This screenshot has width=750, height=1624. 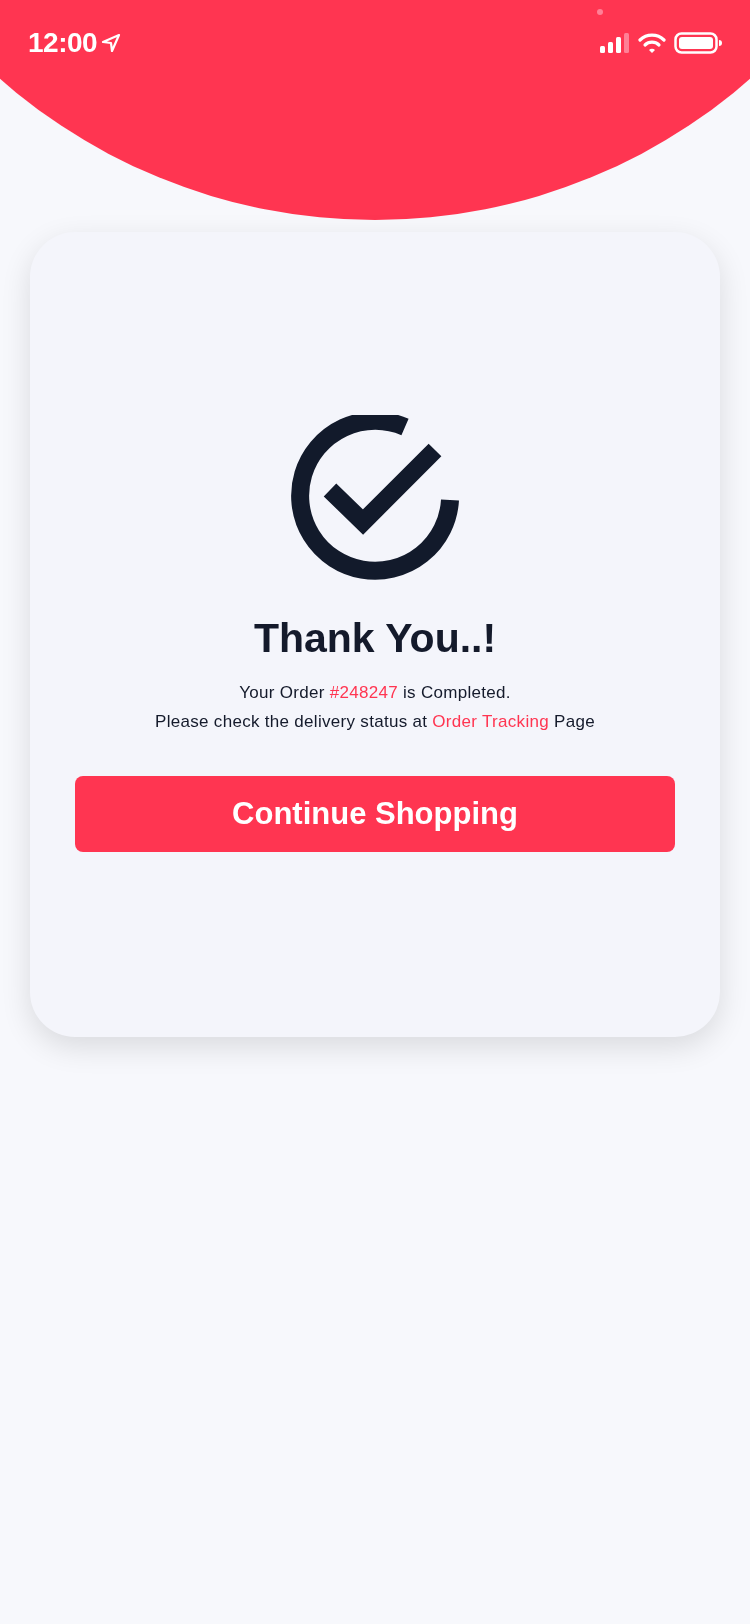 I want to click on tracking-message: Please check the delivery status at Order Tracking Page, so click(x=375, y=722).